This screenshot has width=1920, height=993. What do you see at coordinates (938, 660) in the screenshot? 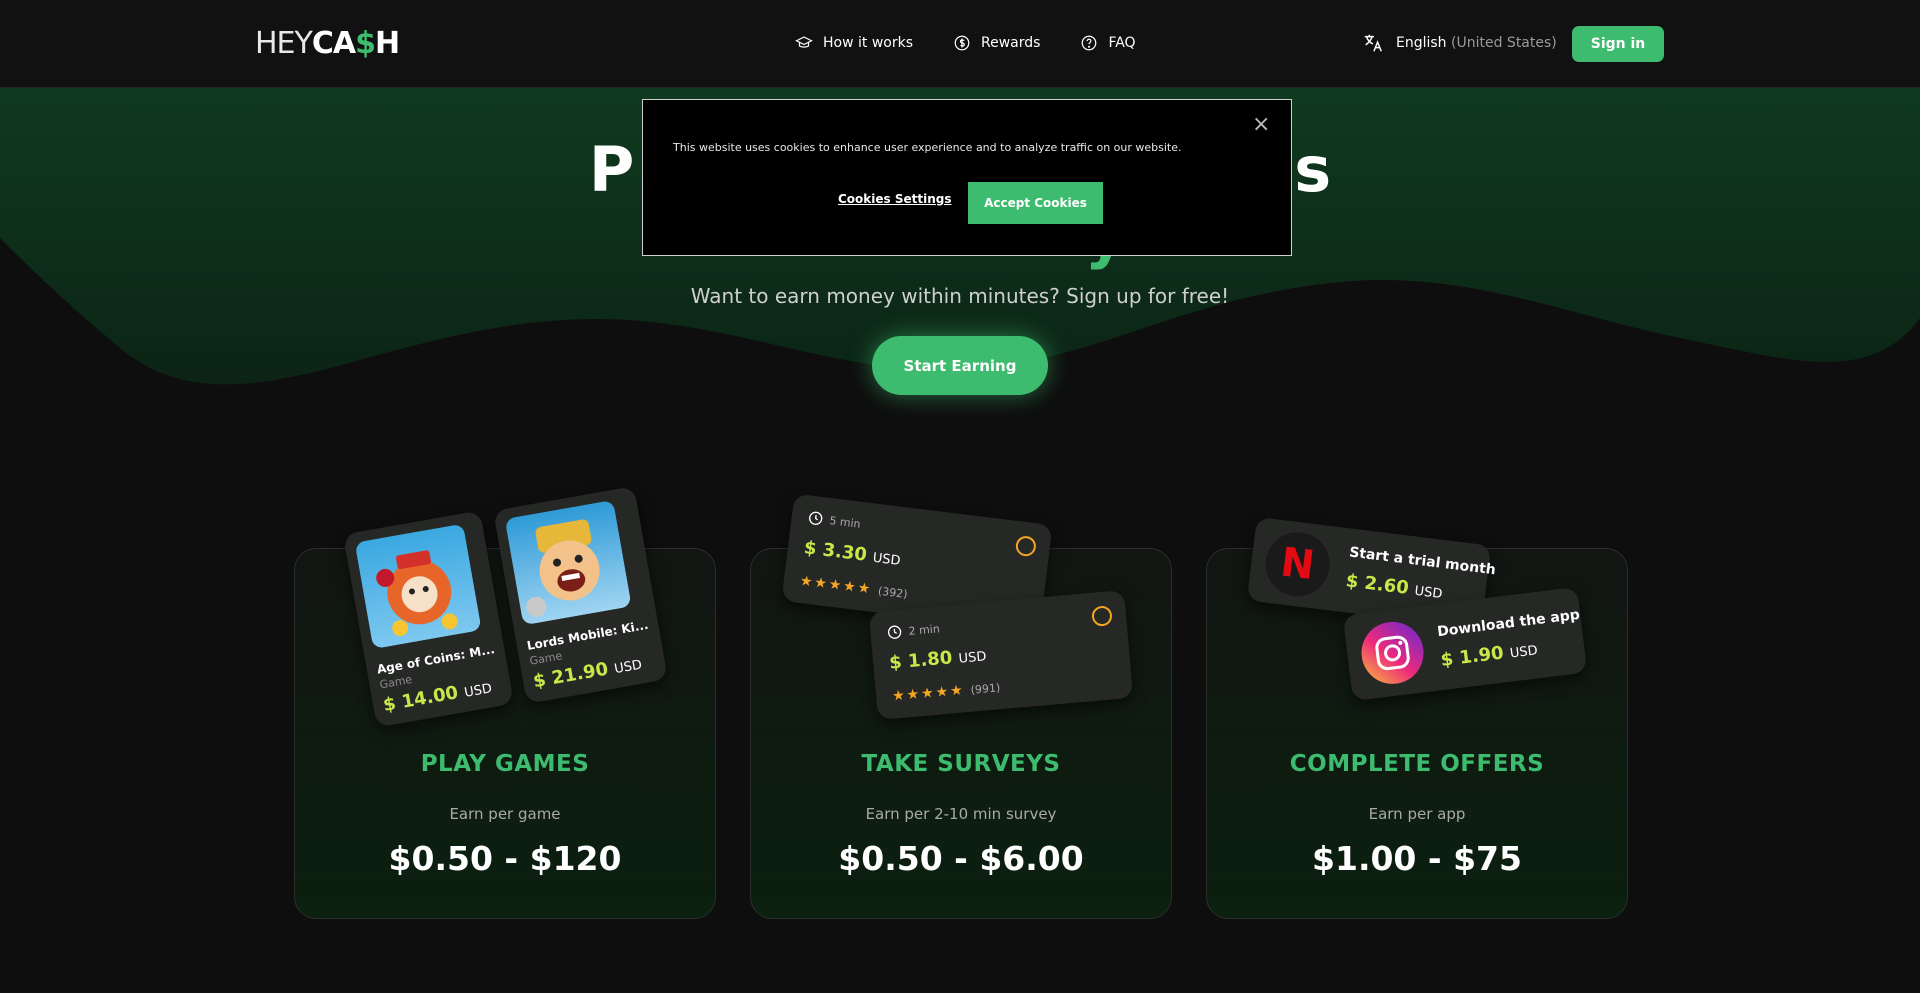
I see `survey-price: $ 1.80 USD` at bounding box center [938, 660].